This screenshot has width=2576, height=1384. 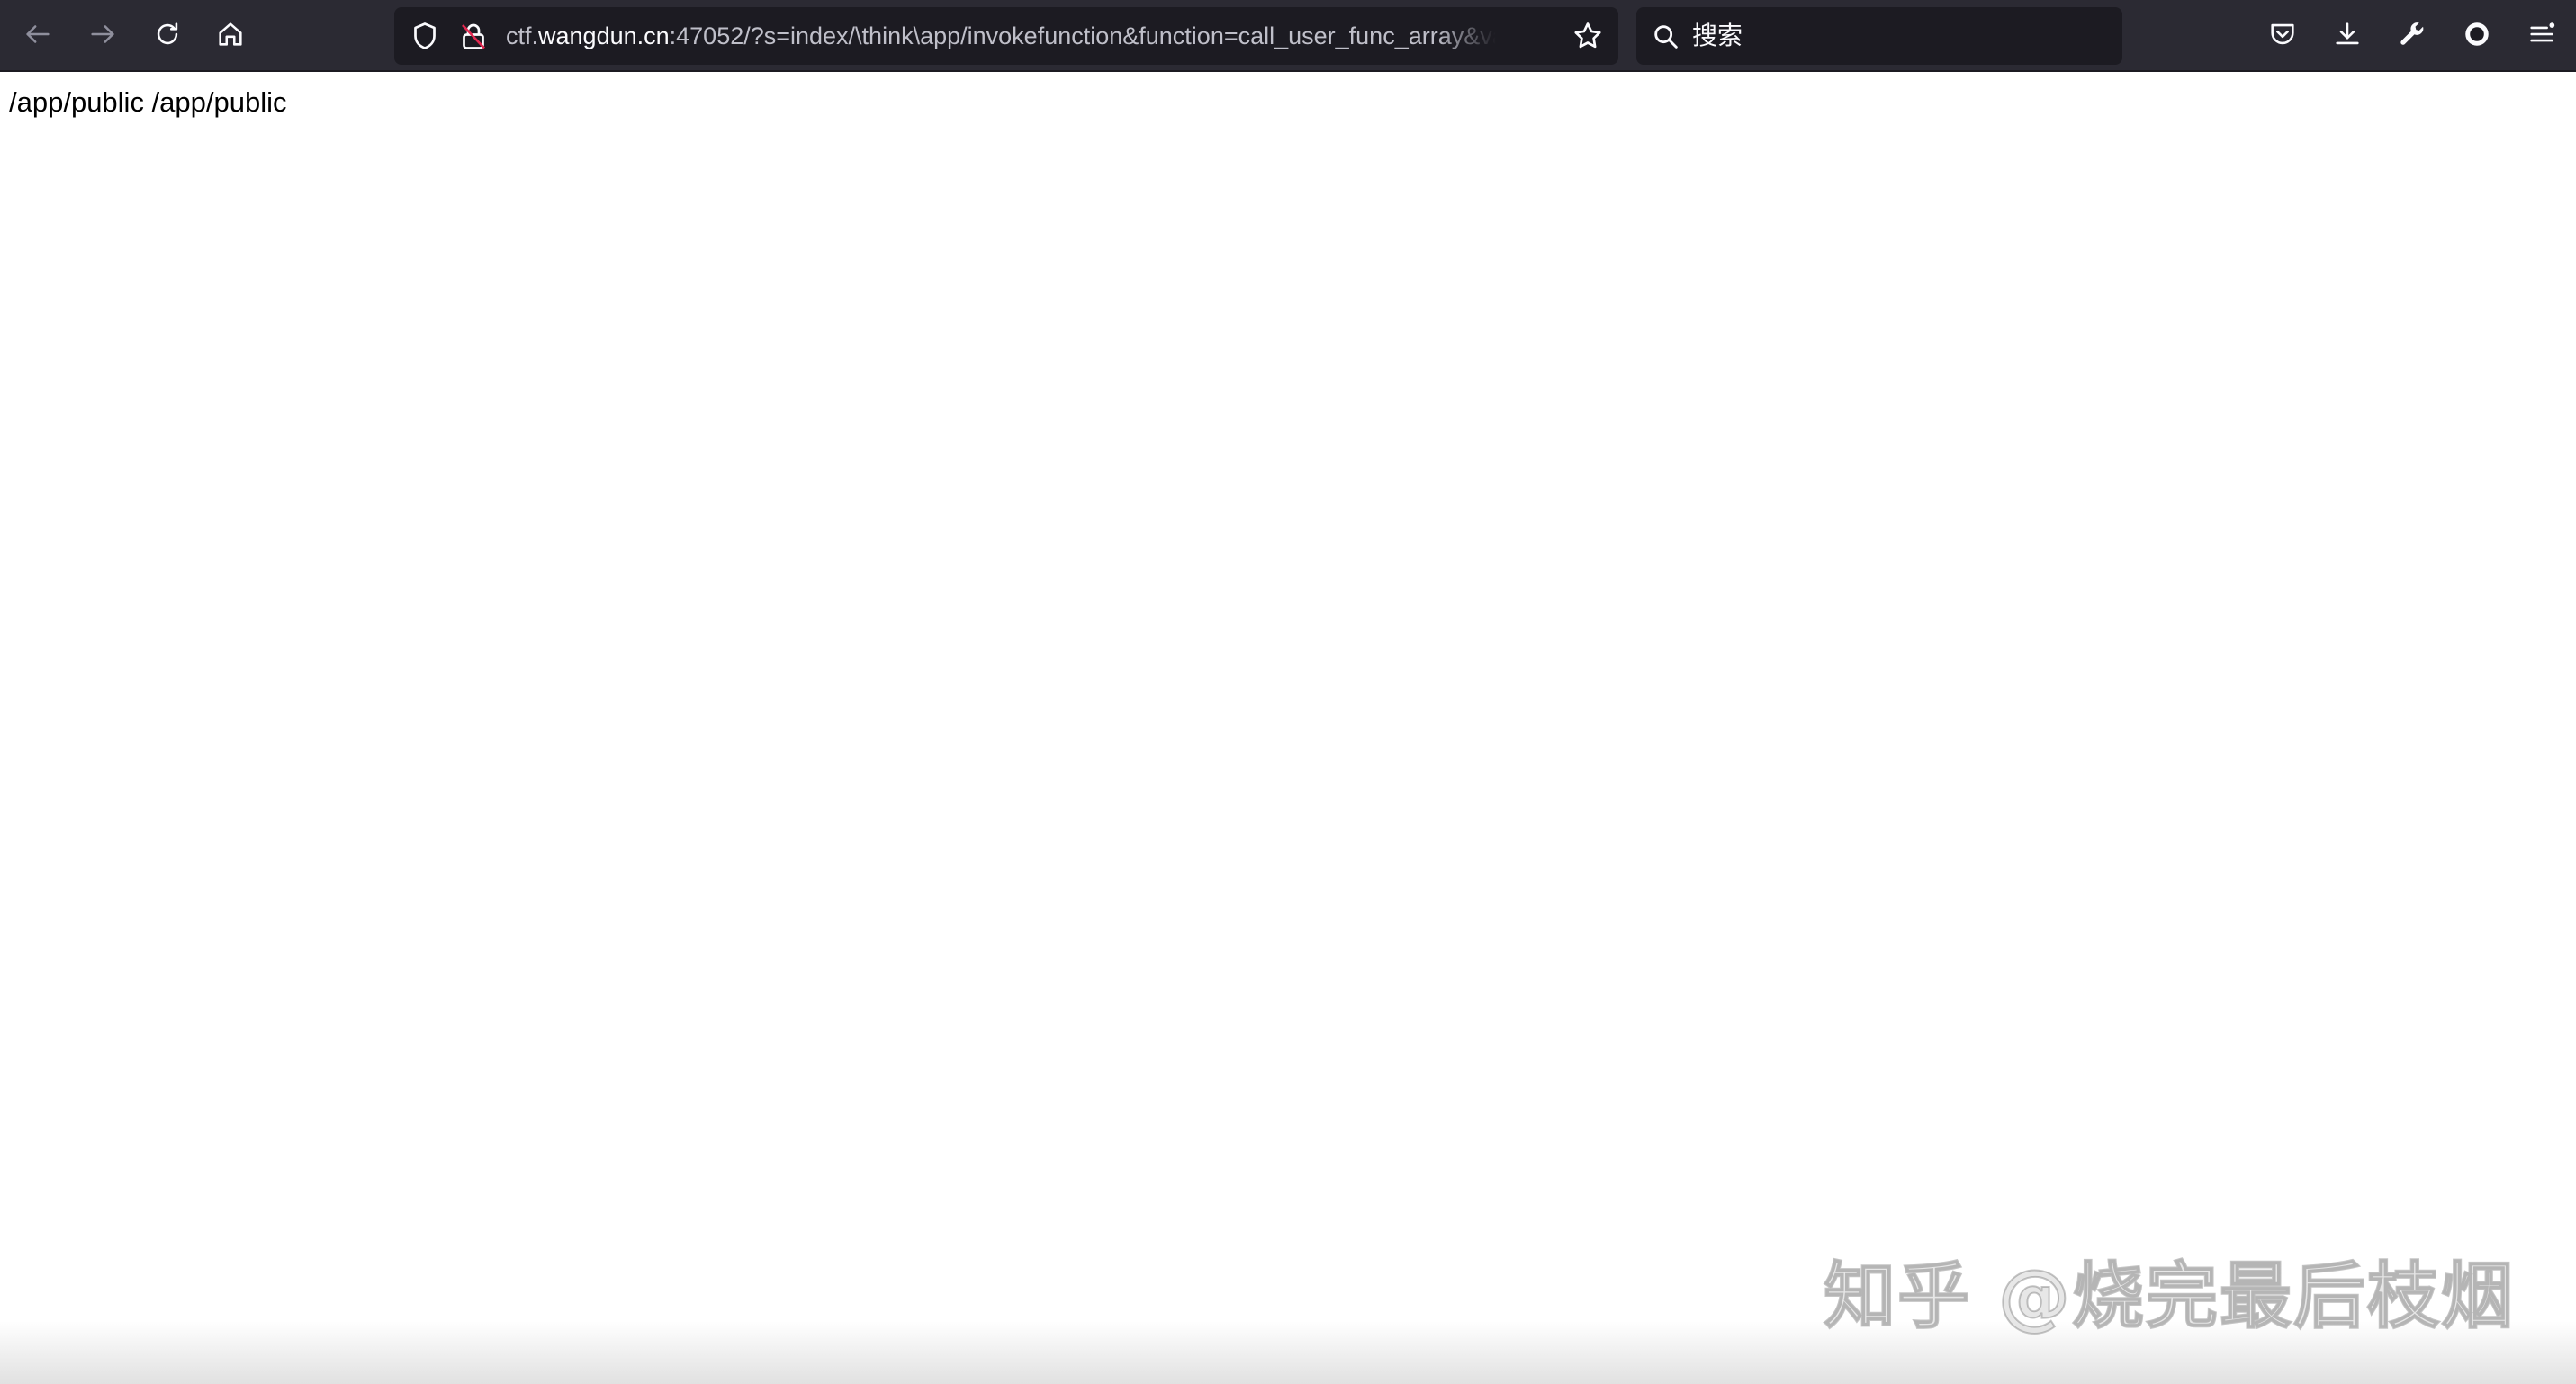 I want to click on download-icon, so click(x=2347, y=37).